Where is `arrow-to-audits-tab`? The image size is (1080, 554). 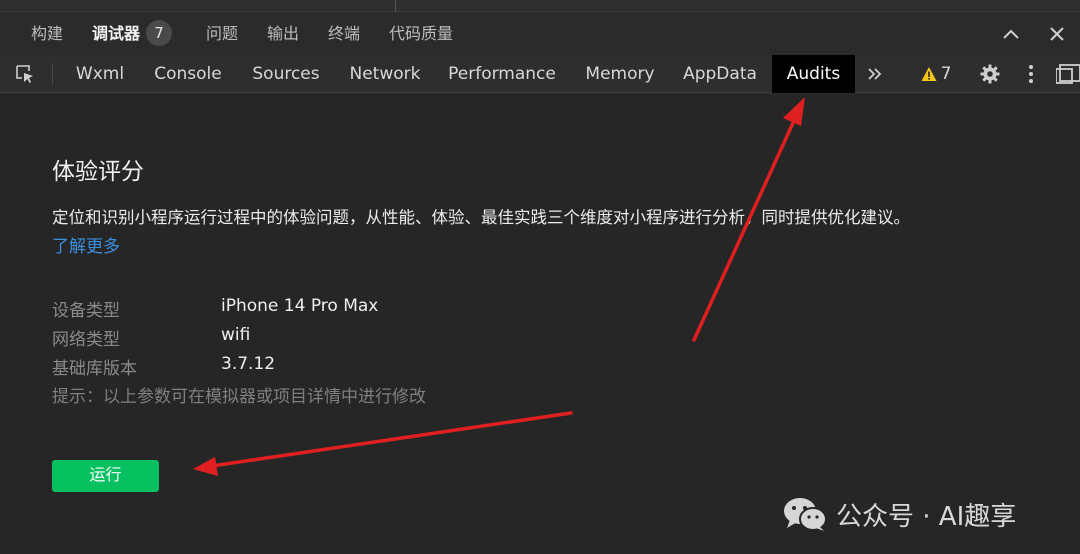 arrow-to-audits-tab is located at coordinates (748, 219).